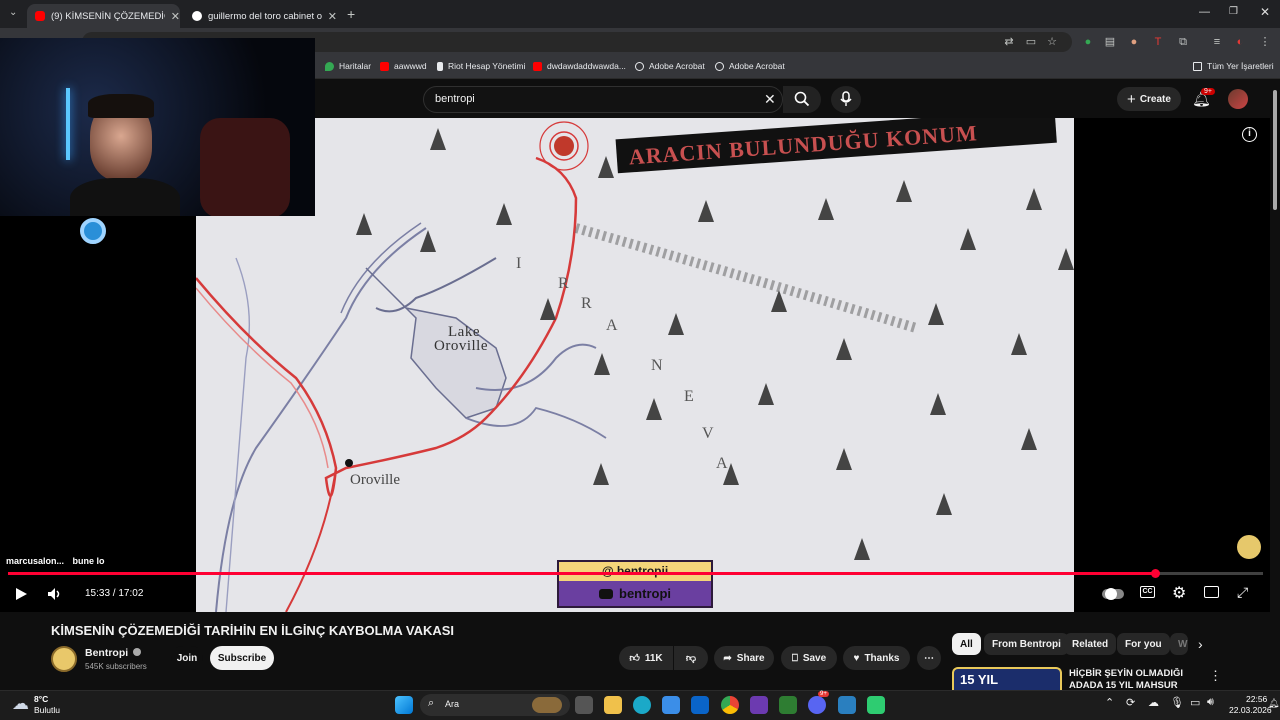 The image size is (1280, 720). Describe the element at coordinates (404, 705) in the screenshot. I see `windows-start-icon` at that location.